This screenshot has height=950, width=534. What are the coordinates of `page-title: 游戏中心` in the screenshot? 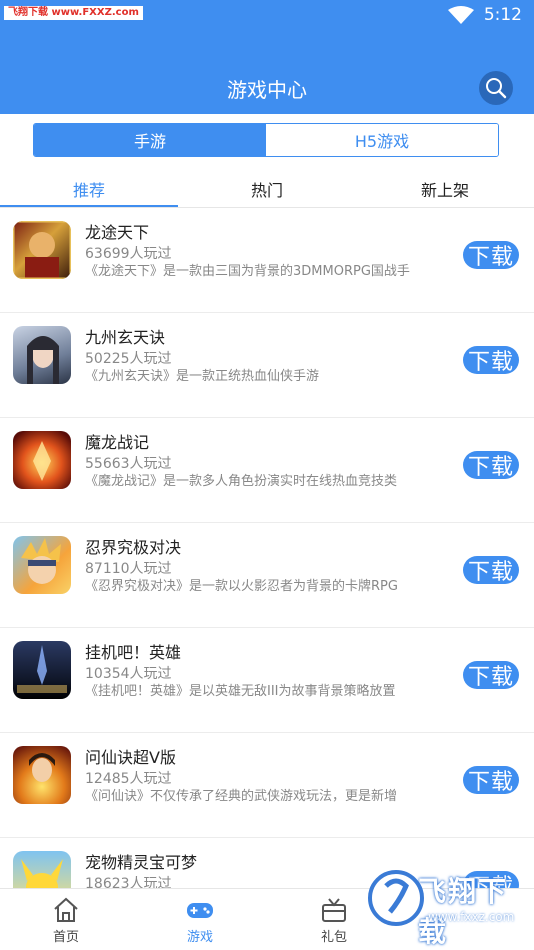 It's located at (267, 90).